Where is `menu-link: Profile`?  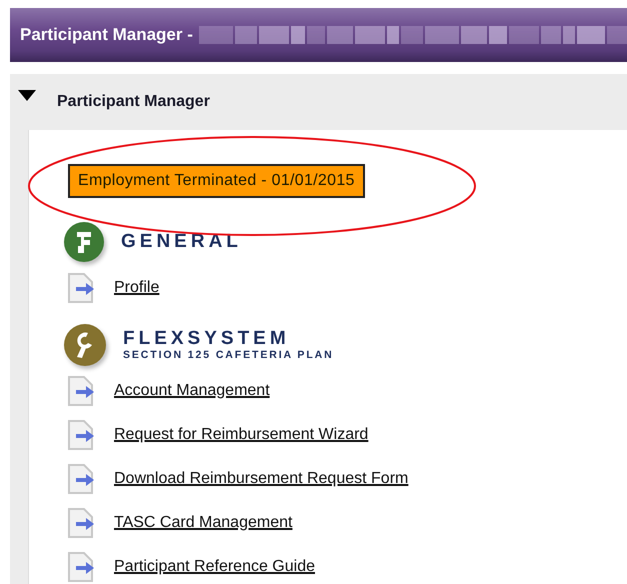 menu-link: Profile is located at coordinates (137, 288).